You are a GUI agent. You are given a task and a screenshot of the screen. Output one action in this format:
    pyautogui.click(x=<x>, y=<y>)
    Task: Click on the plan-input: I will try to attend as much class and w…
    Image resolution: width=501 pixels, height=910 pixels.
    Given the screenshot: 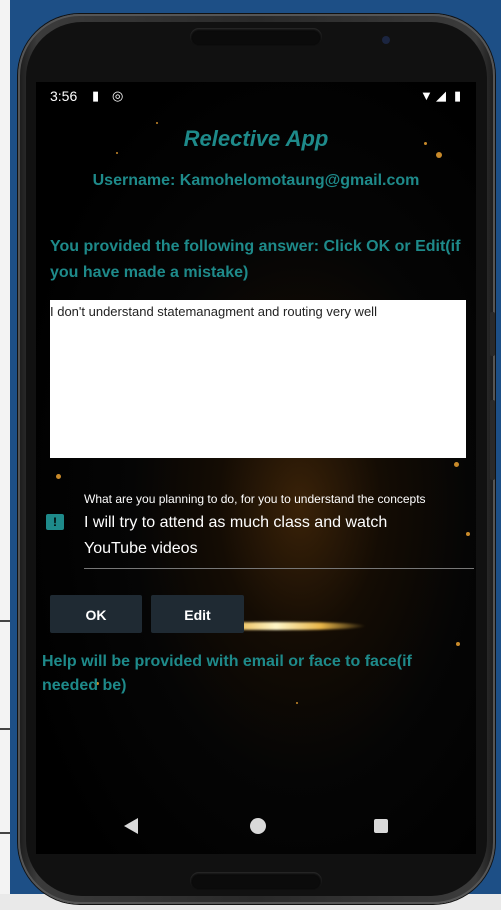 What is the action you would take?
    pyautogui.click(x=269, y=536)
    